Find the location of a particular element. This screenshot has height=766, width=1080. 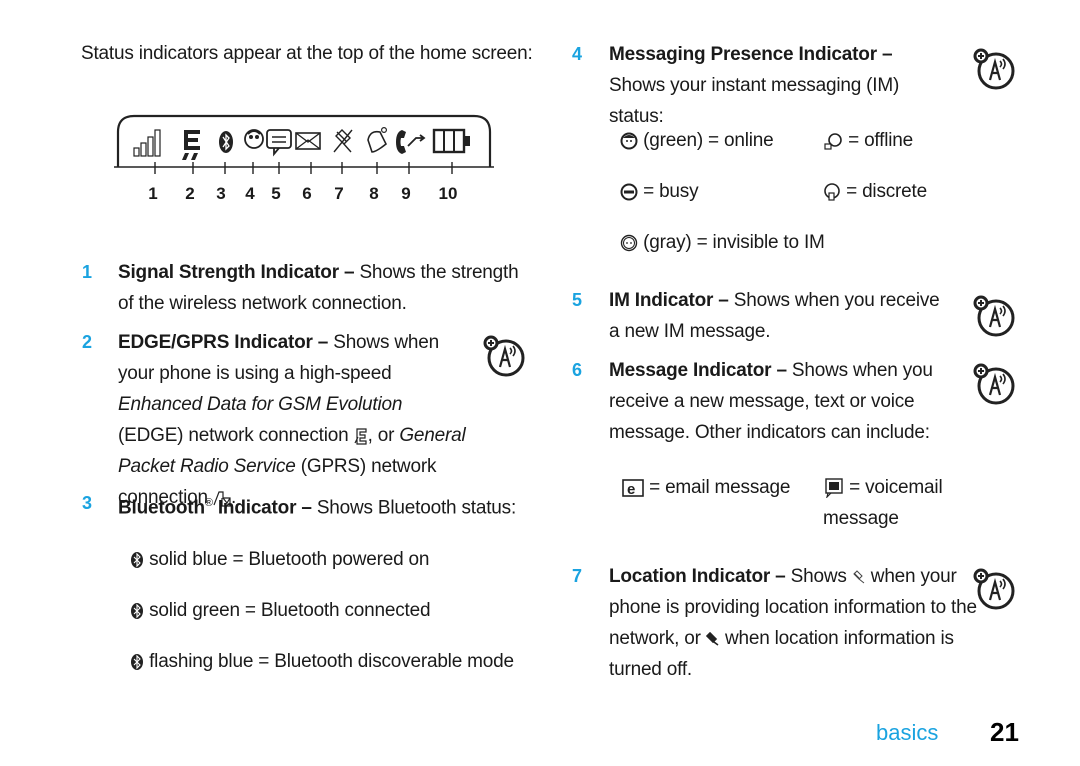

active-line-icon is located at coordinates (411, 142).